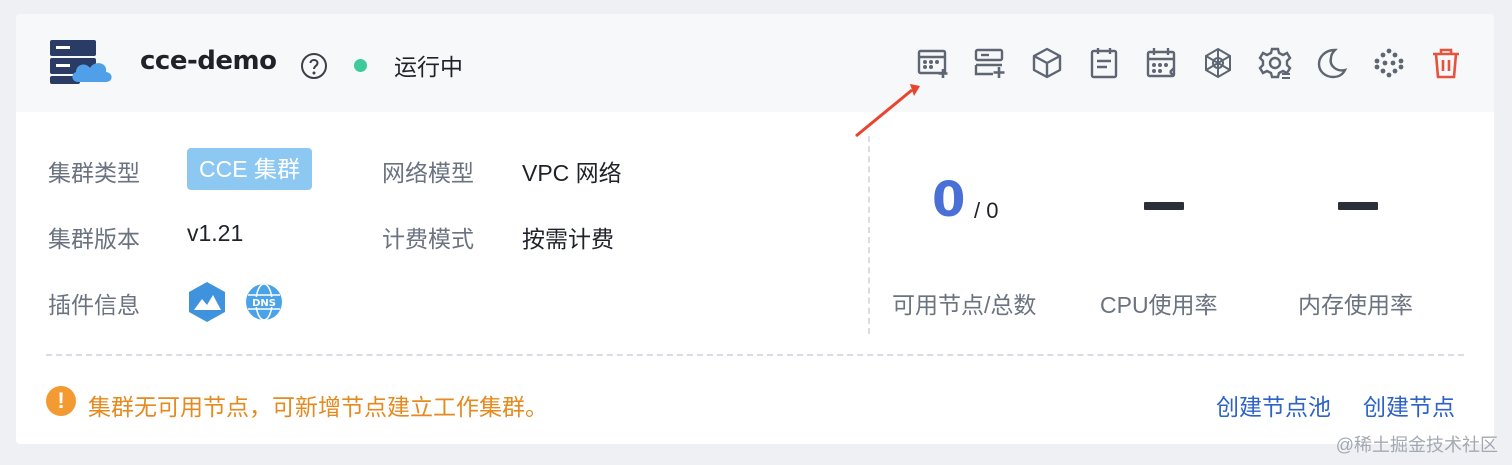 The image size is (1512, 465). I want to click on status-dot, so click(360, 65).